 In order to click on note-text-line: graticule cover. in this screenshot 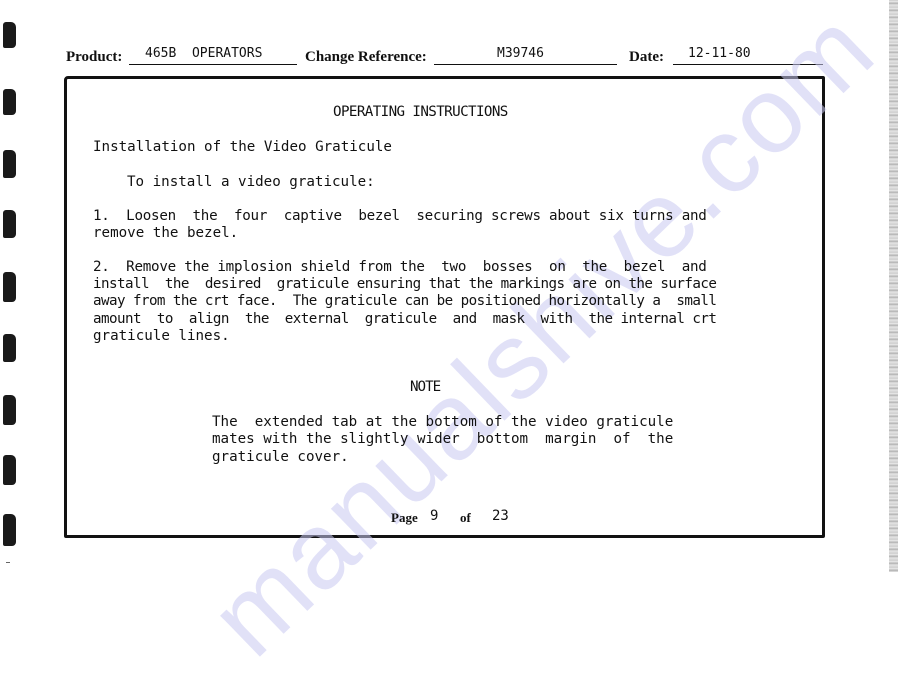, I will do `click(280, 457)`.